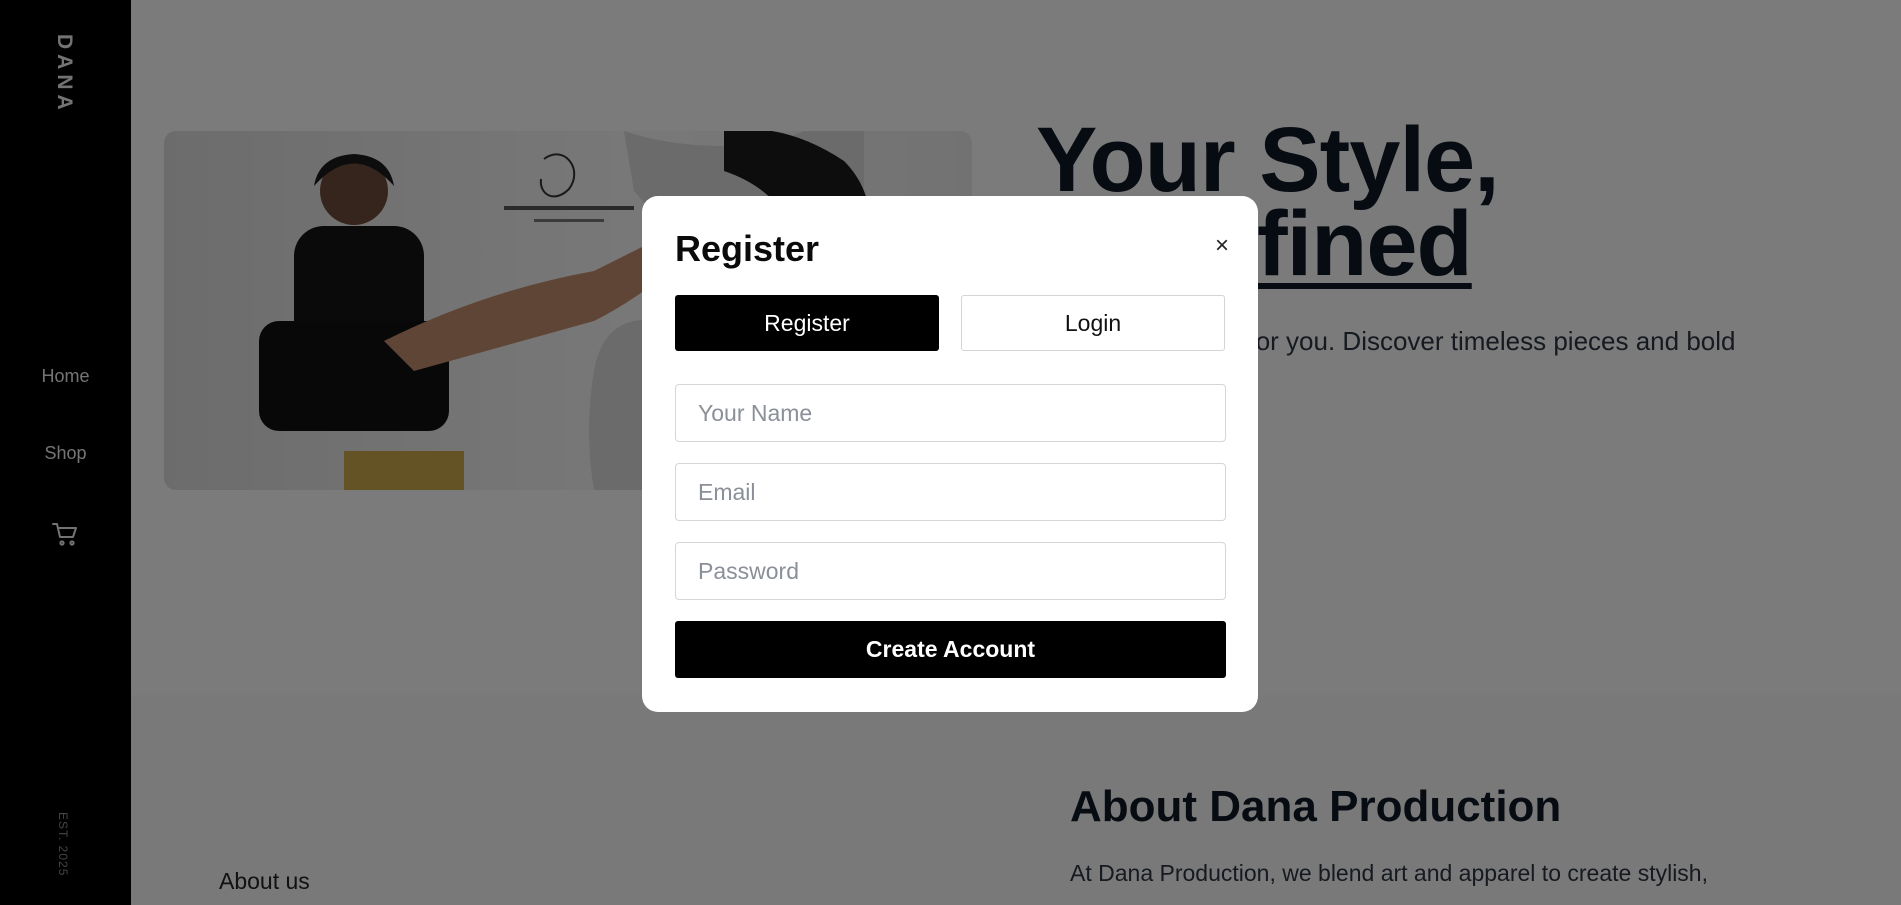  I want to click on tab-login: Login, so click(1093, 323).